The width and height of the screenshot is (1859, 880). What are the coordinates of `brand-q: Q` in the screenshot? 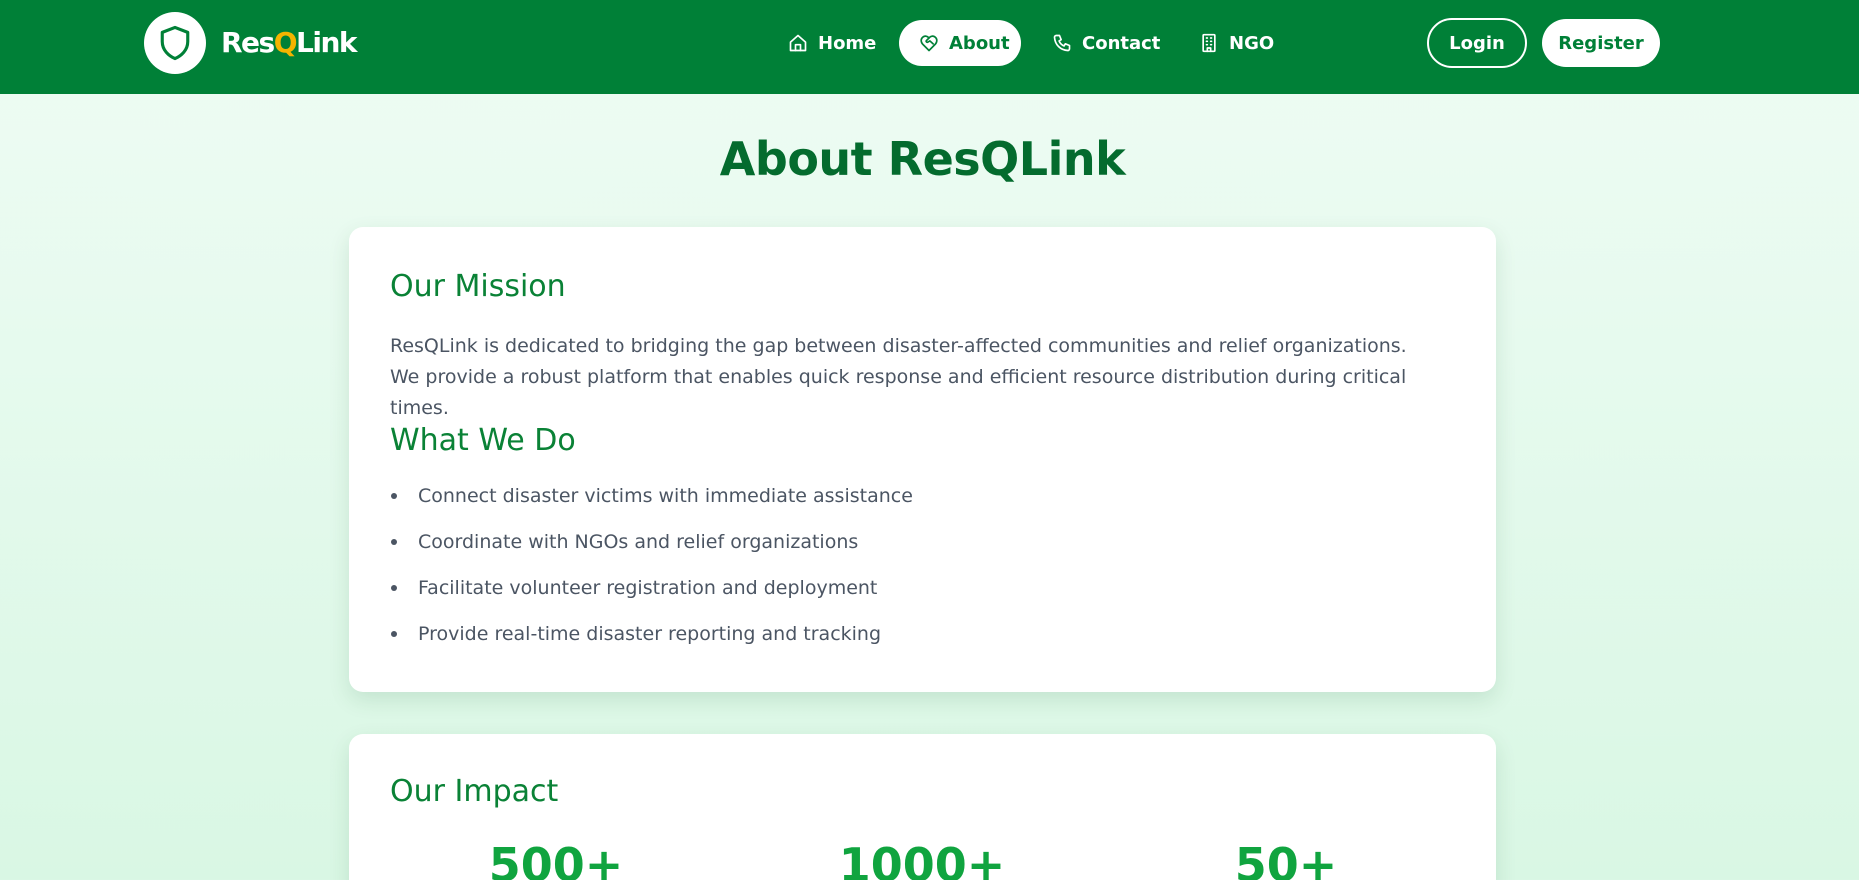 It's located at (285, 42).